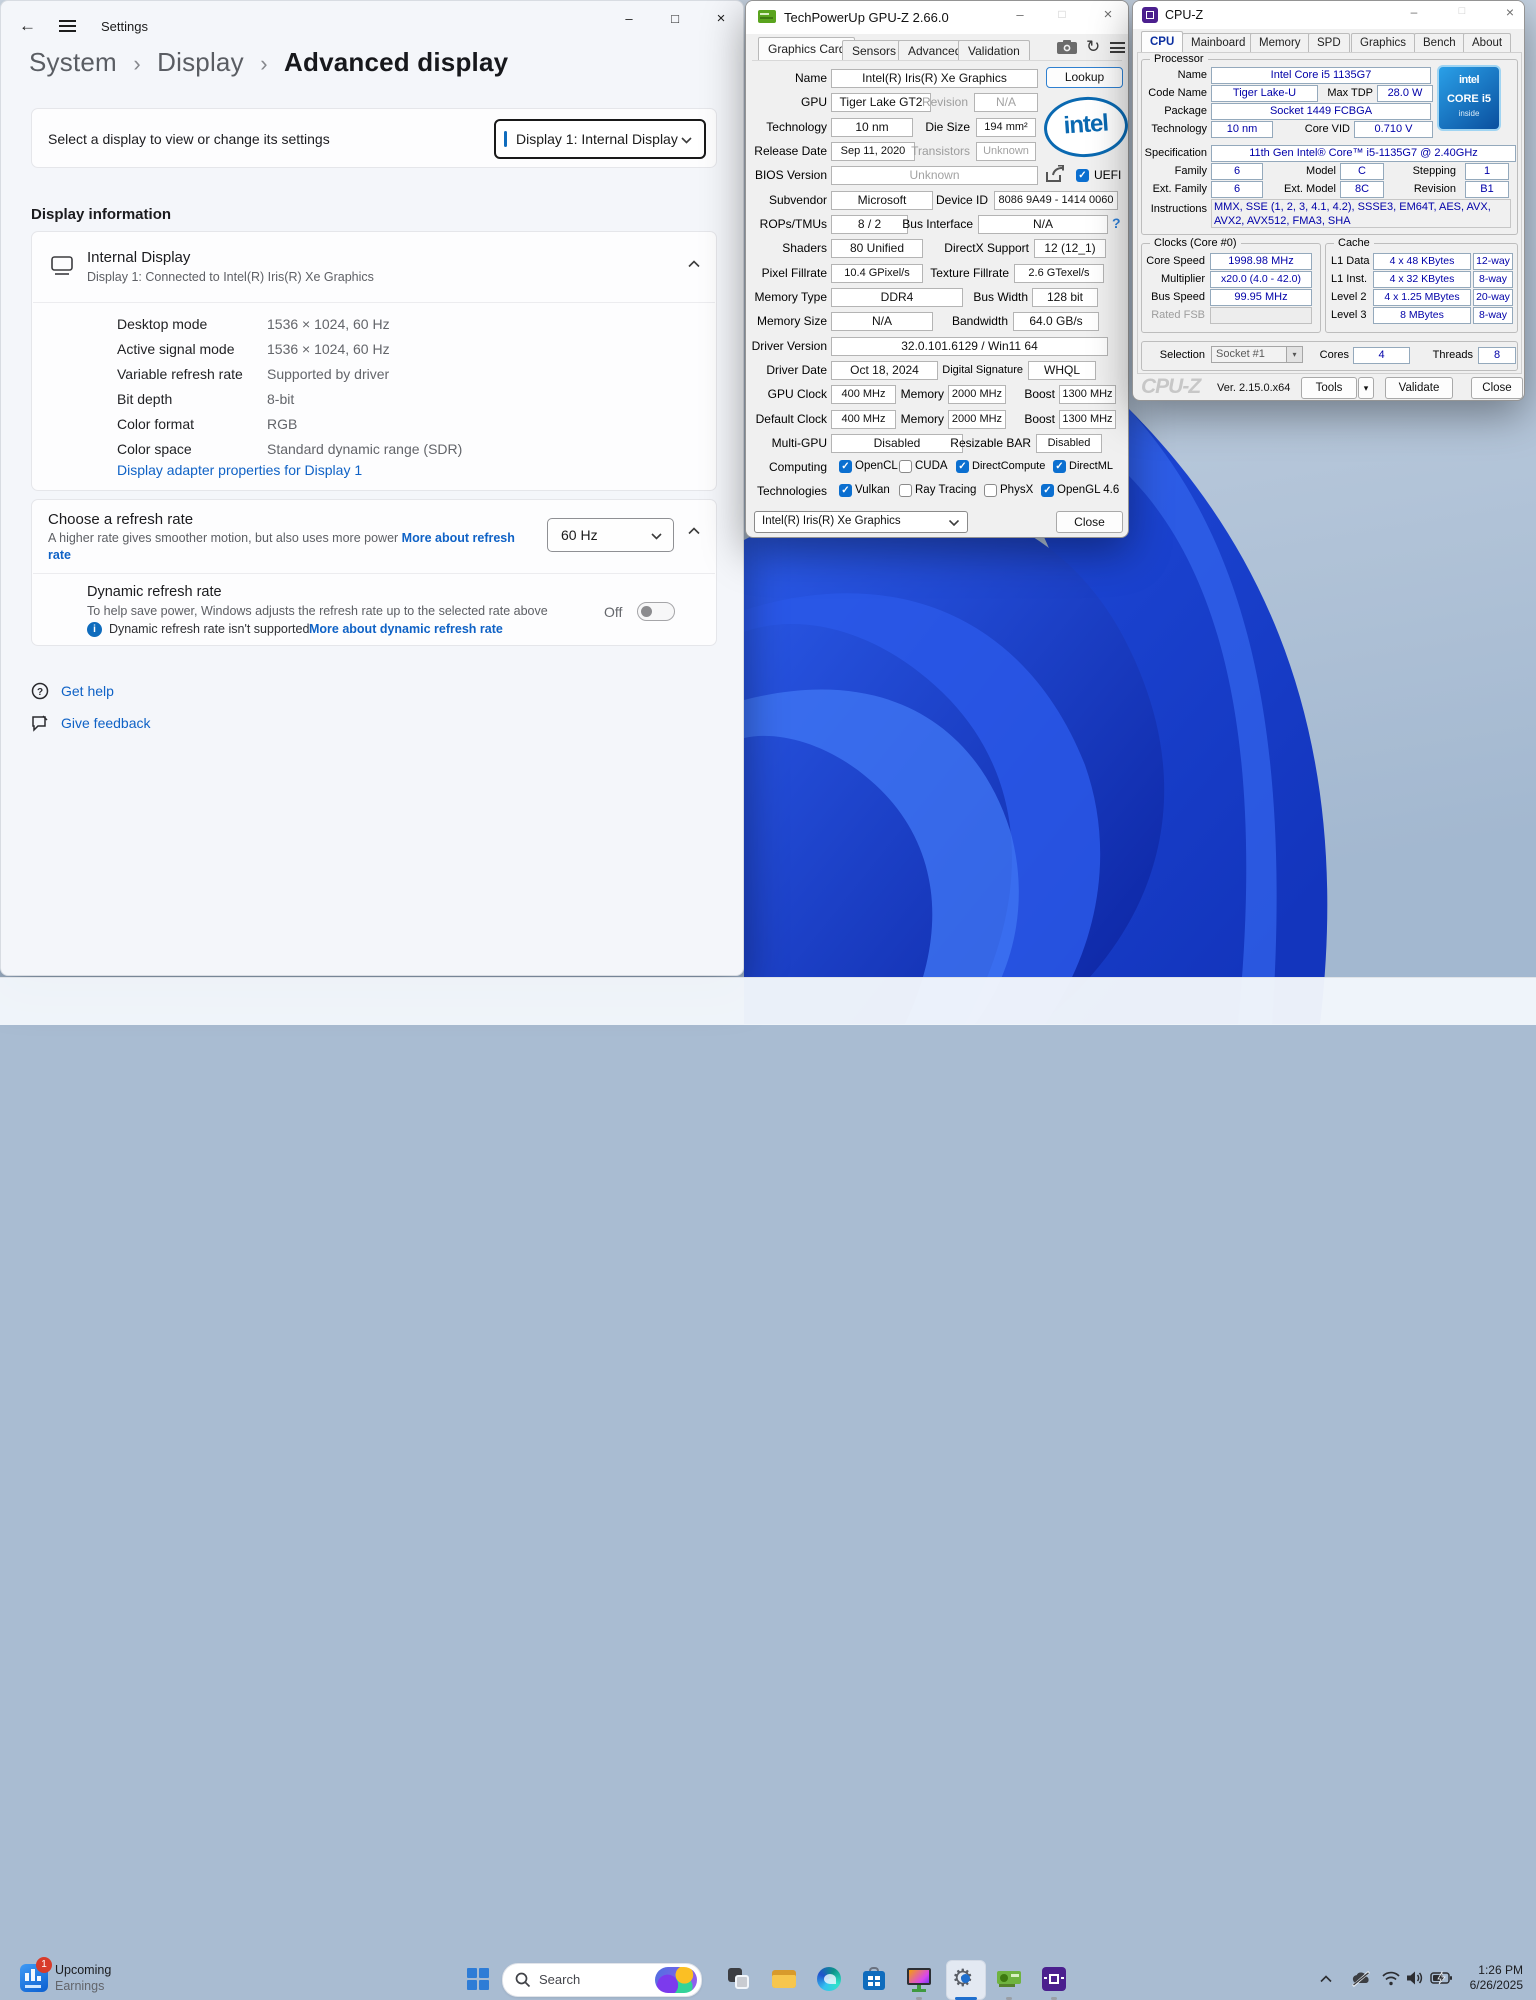  I want to click on cpuz-close-button: Close, so click(1497, 388).